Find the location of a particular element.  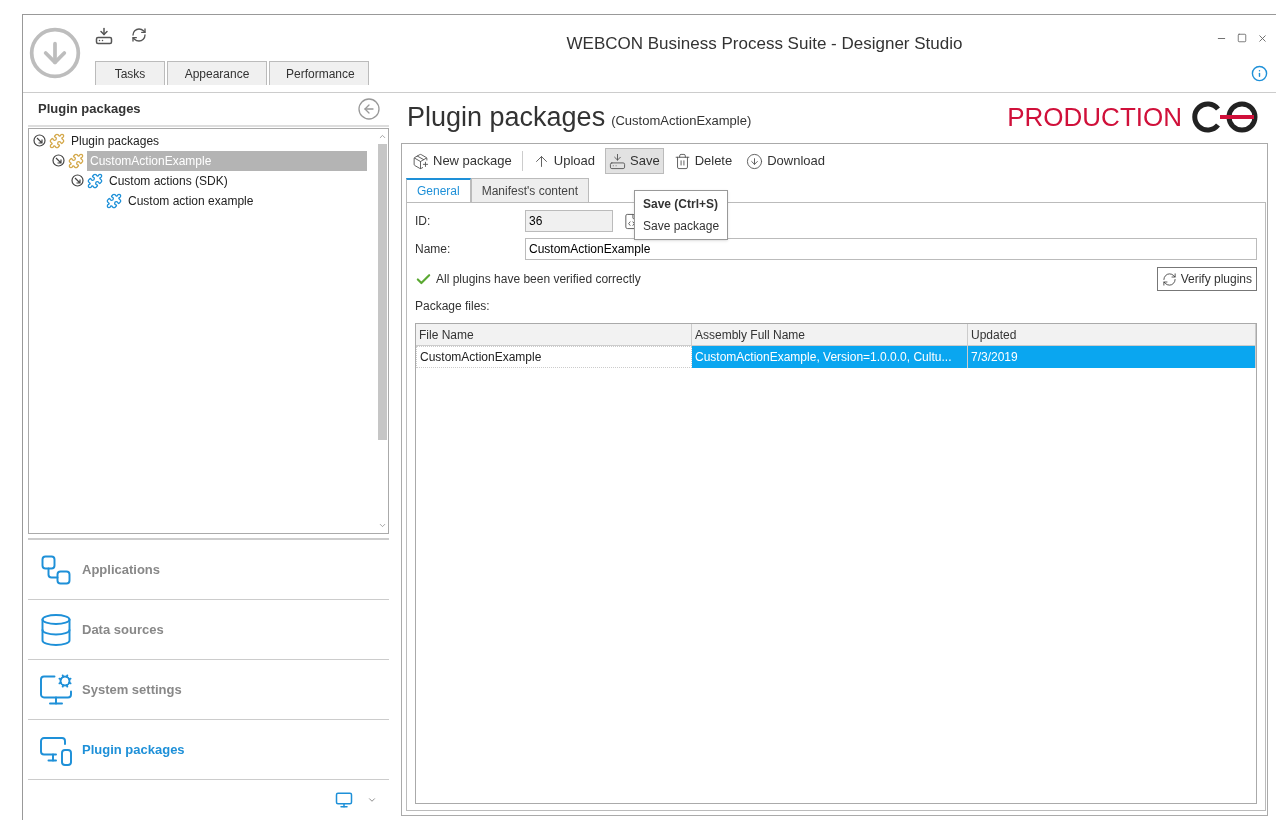

ribbon-tab: Appearance is located at coordinates (217, 73).